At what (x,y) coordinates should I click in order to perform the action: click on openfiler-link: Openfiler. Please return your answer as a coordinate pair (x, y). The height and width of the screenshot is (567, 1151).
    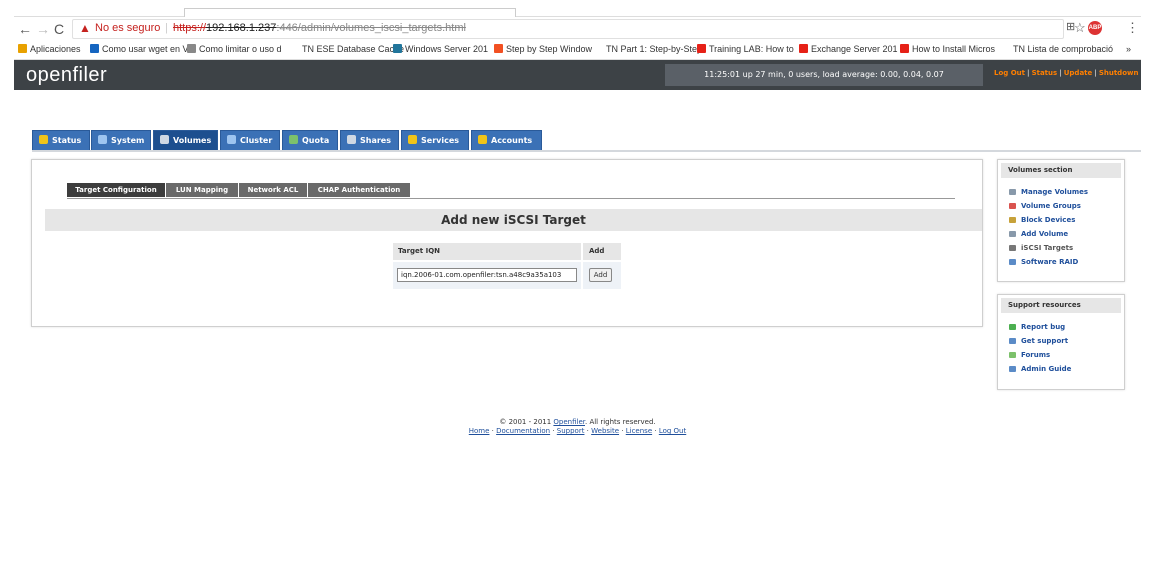
    Looking at the image, I should click on (569, 422).